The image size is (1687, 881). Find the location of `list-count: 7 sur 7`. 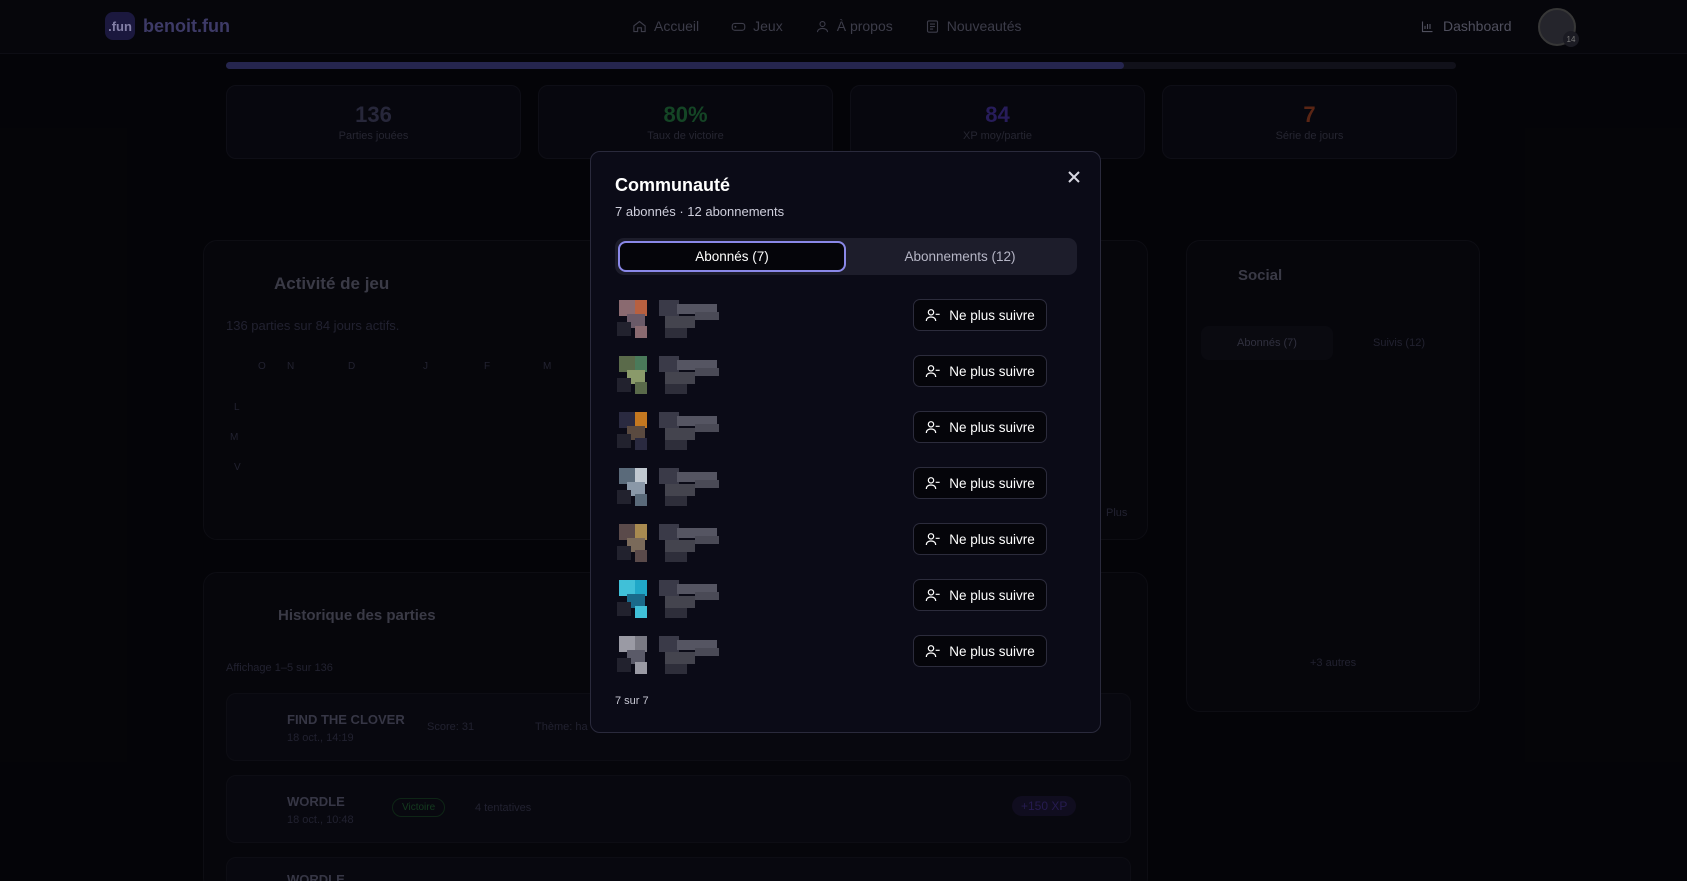

list-count: 7 sur 7 is located at coordinates (632, 701).